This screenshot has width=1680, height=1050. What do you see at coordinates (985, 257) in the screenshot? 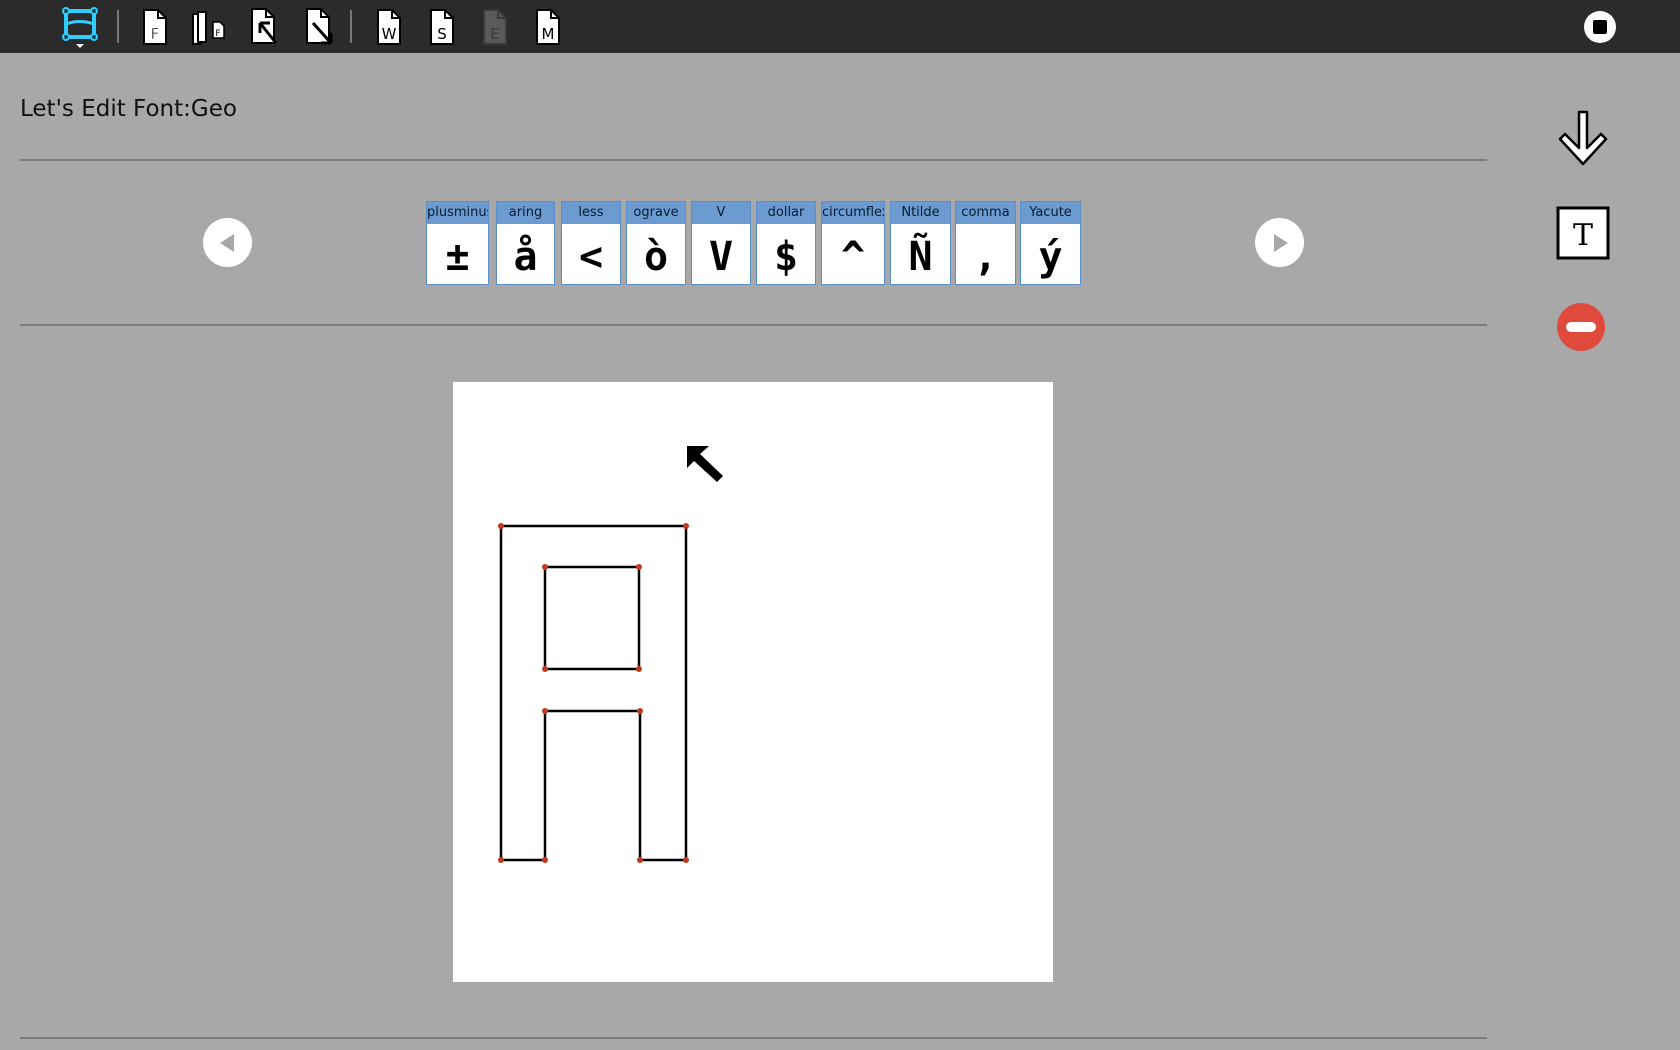
I see `glyph-preview: ,` at bounding box center [985, 257].